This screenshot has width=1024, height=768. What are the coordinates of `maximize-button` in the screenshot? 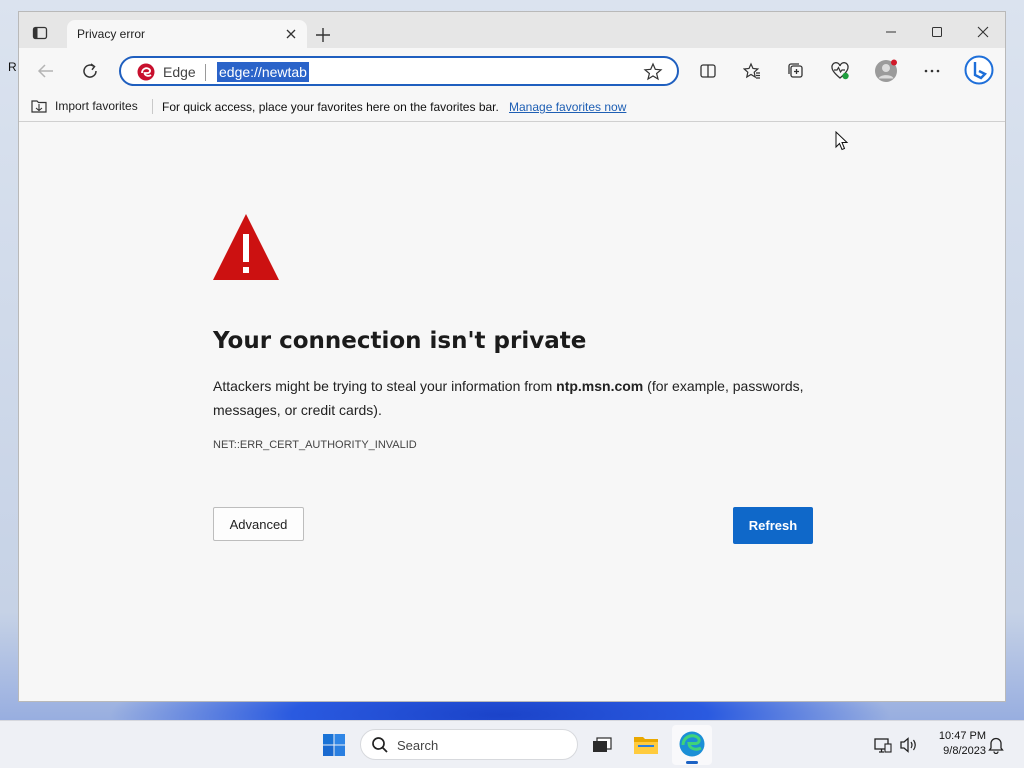 It's located at (937, 32).